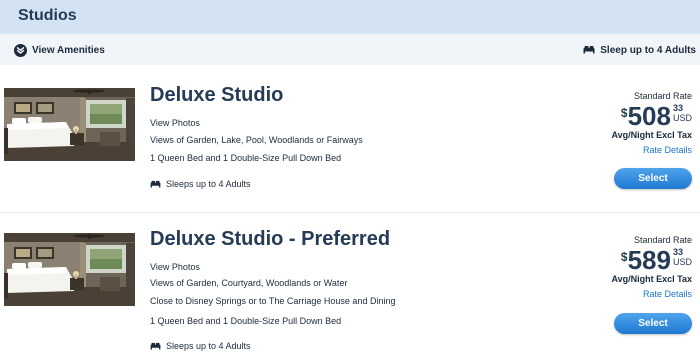 The image size is (700, 361). I want to click on price: $ 508 33 USD, so click(627, 116).